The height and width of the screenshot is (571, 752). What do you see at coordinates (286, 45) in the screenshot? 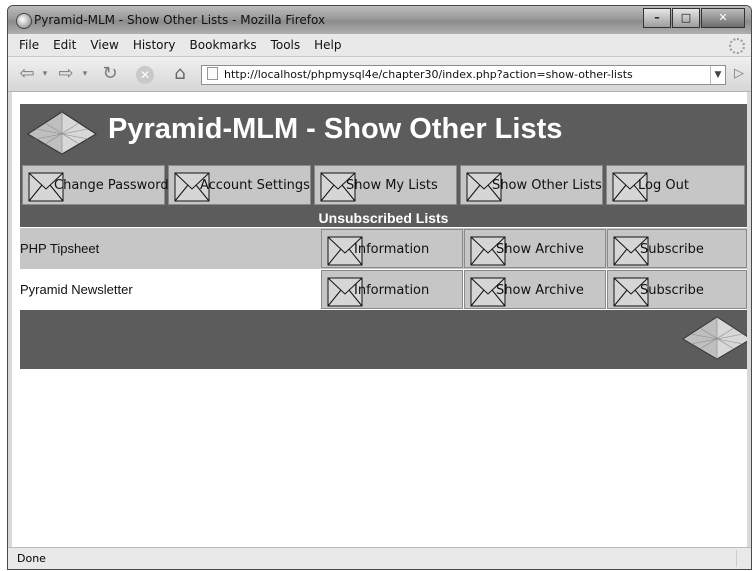
I see `menu-tools: Tools` at bounding box center [286, 45].